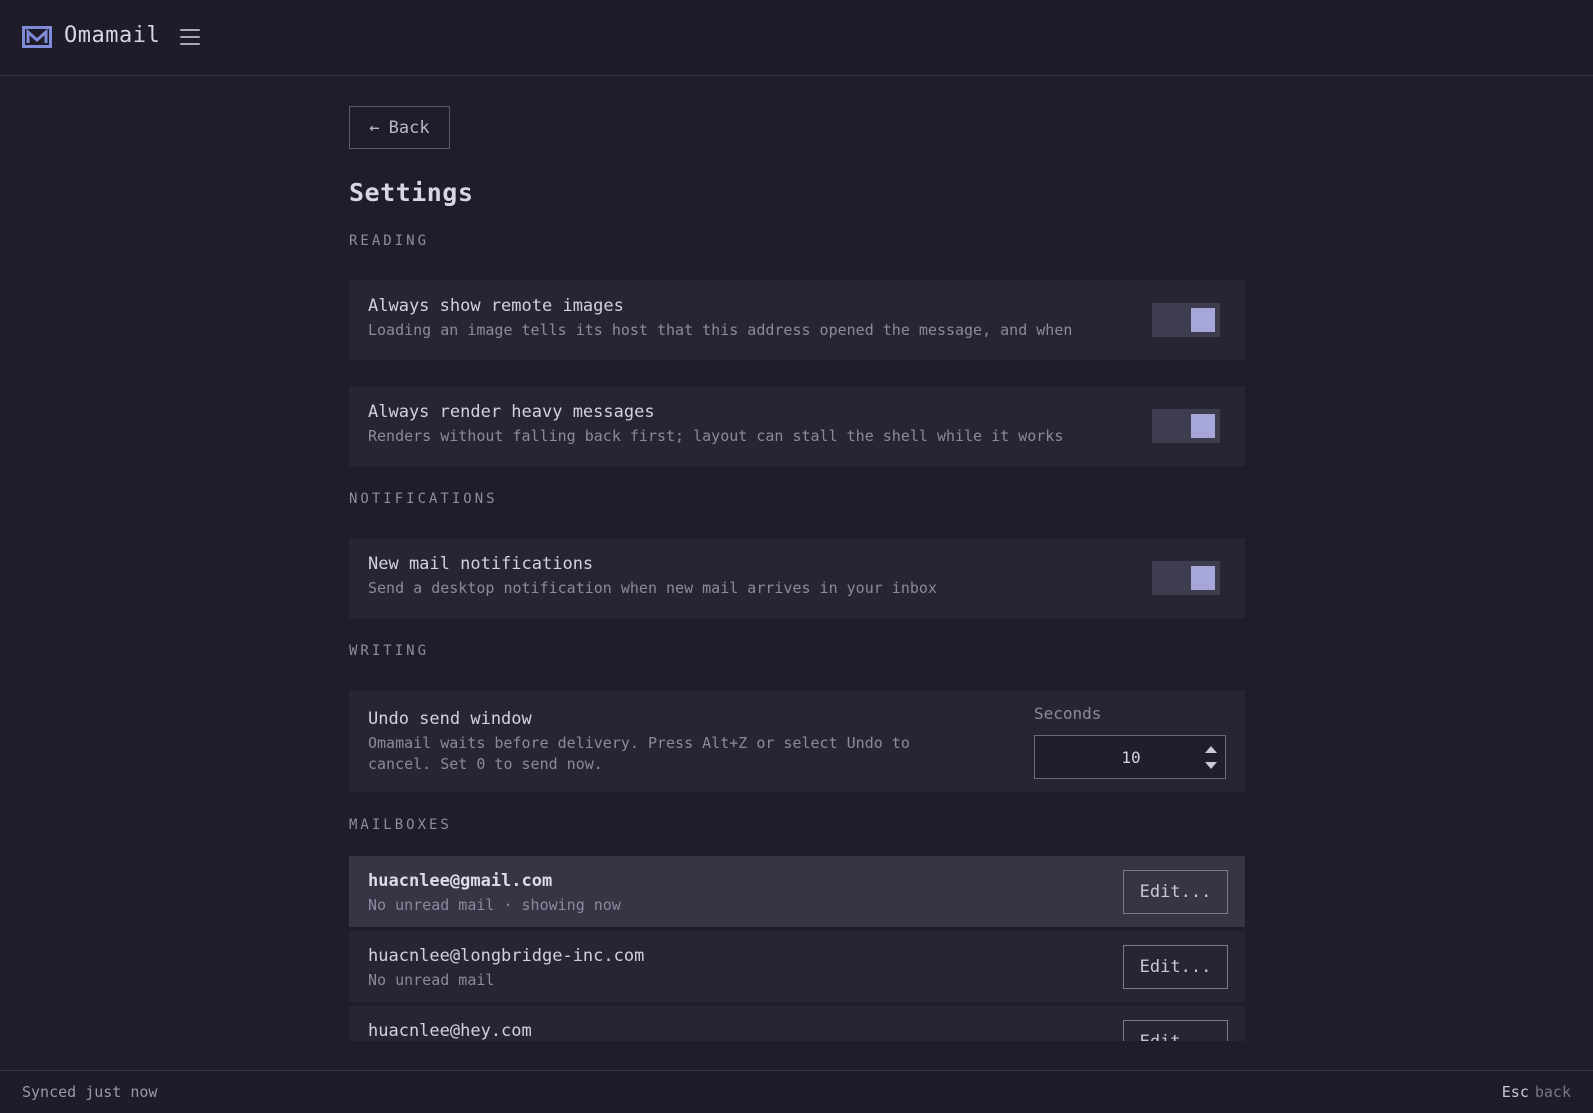 The width and height of the screenshot is (1593, 1113). Describe the element at coordinates (1186, 320) in the screenshot. I see `remote-images-toggle` at that location.